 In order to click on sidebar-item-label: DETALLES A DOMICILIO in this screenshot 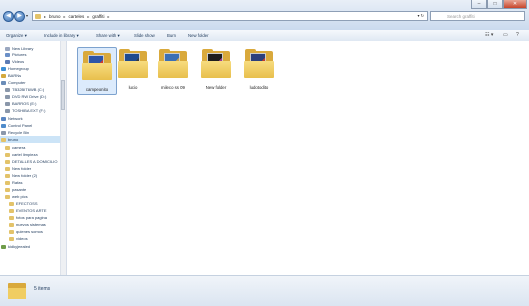, I will do `click(35, 161)`.